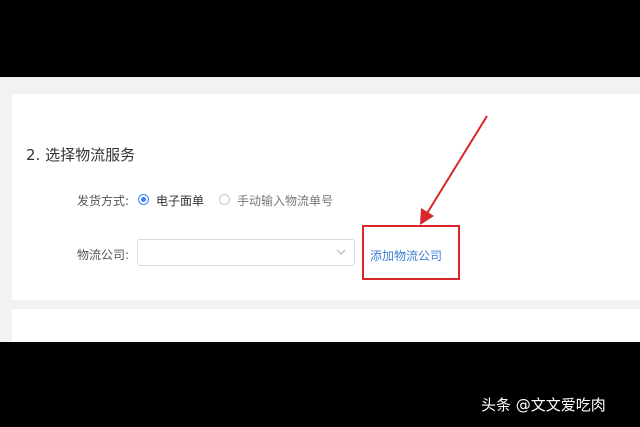 The image size is (640, 427). Describe the element at coordinates (180, 200) in the screenshot. I see `radio-electronic-waybill-label: 电子面单` at that location.